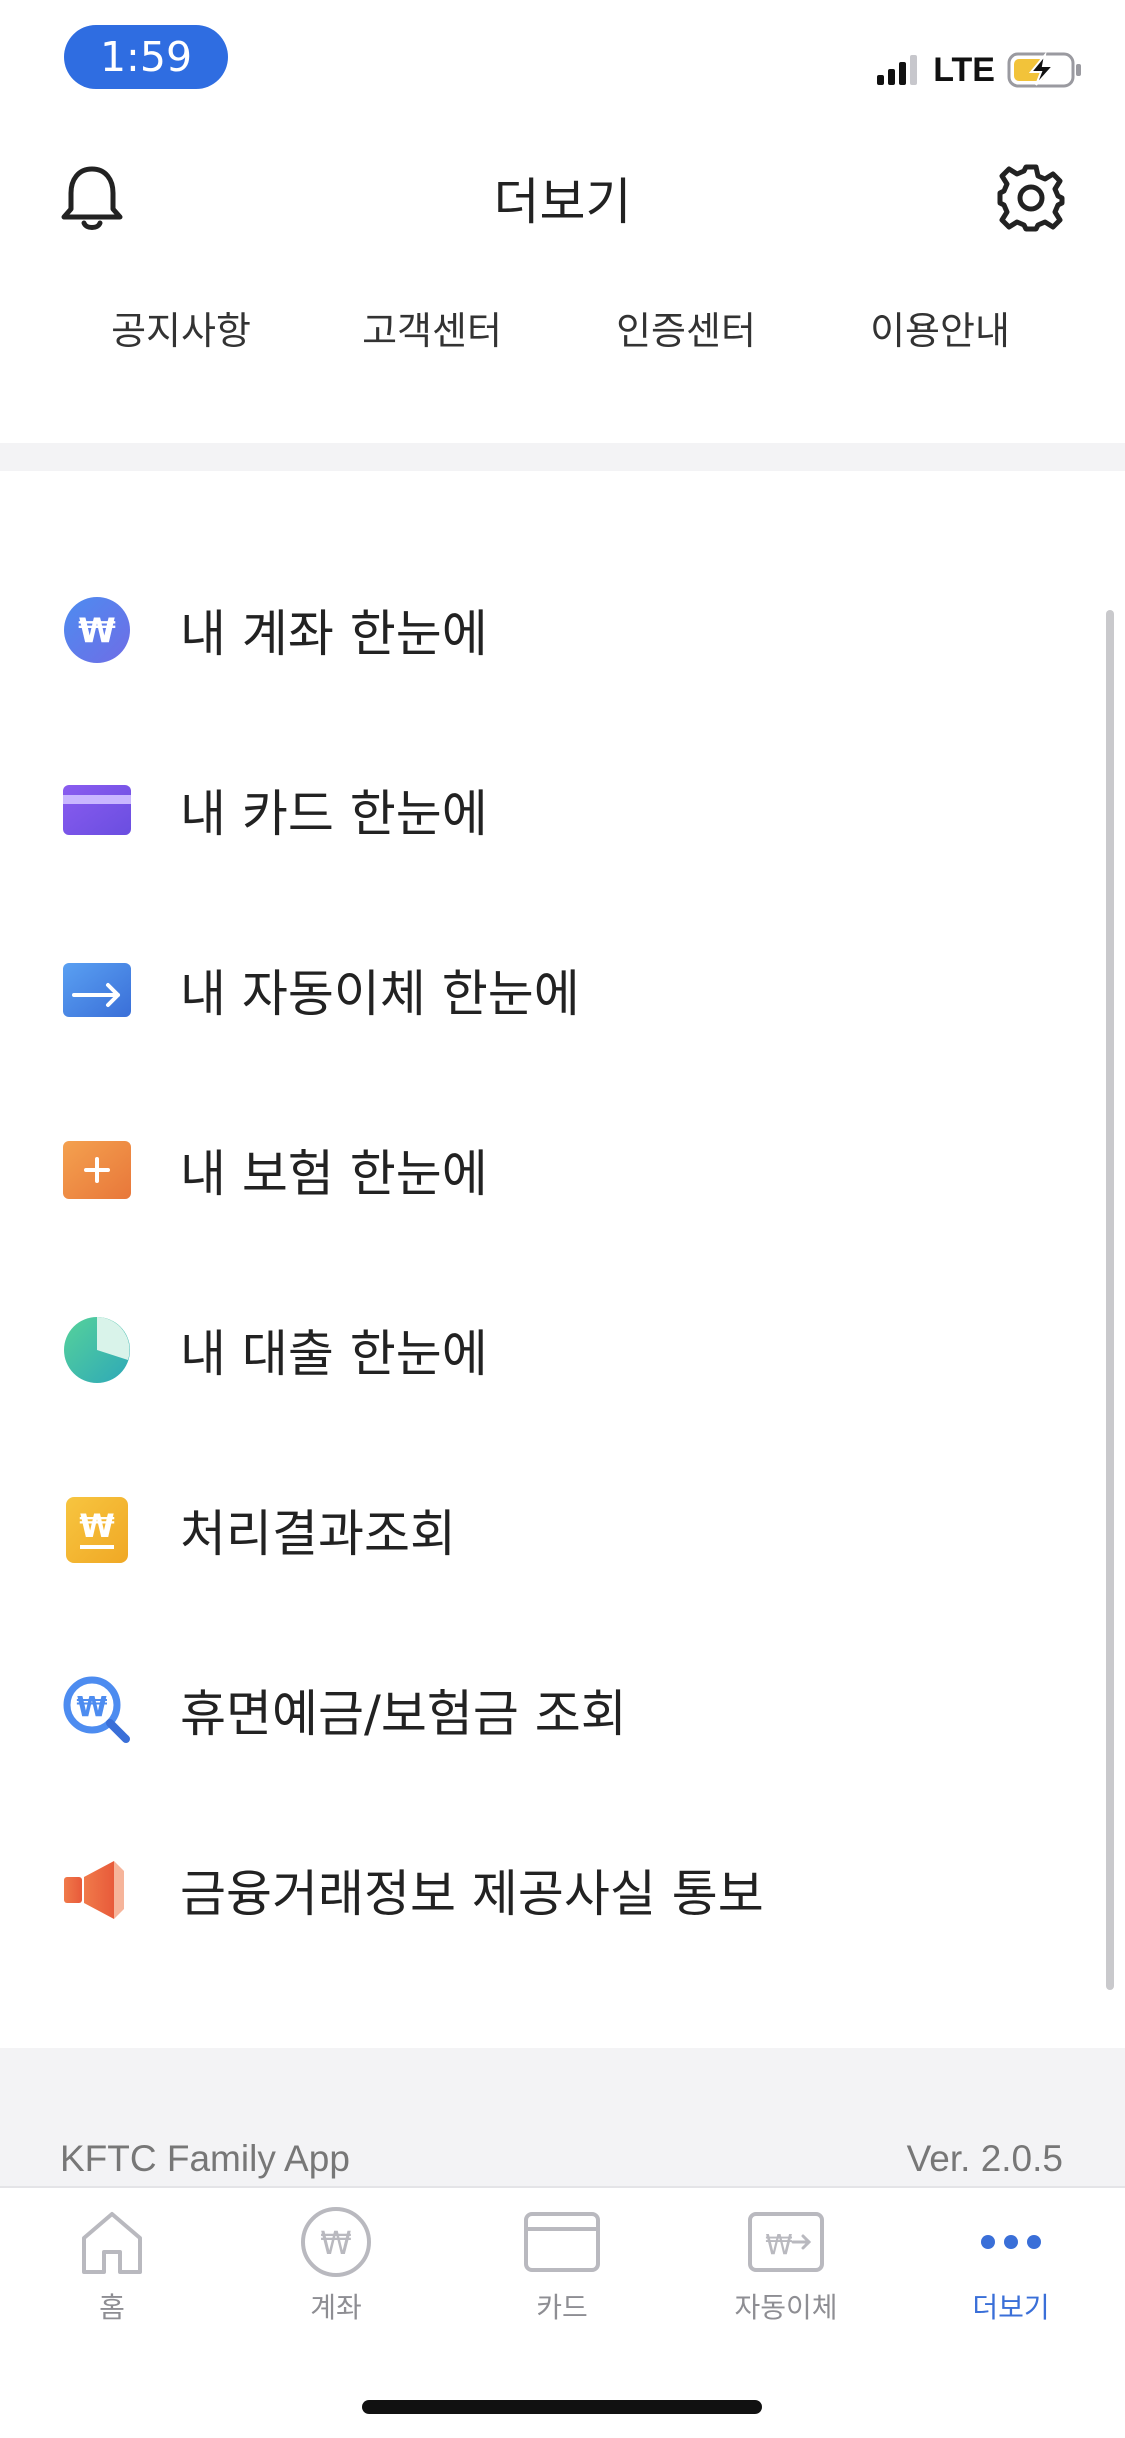  Describe the element at coordinates (336, 2307) in the screenshot. I see `tab-label: 계좌` at that location.